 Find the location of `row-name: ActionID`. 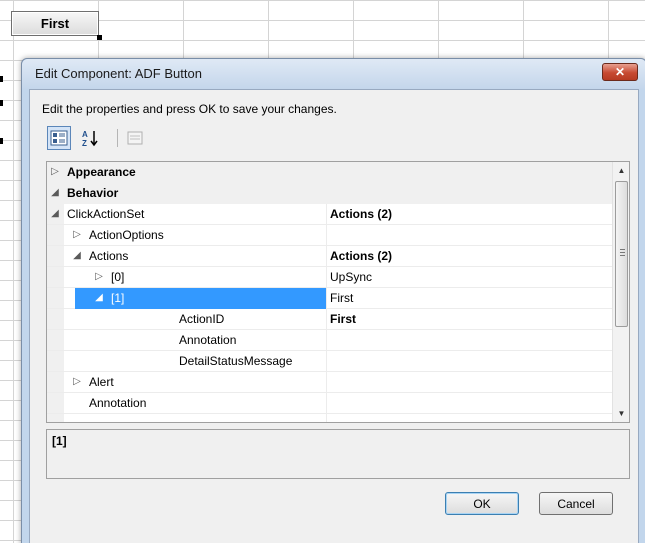

row-name: ActionID is located at coordinates (202, 319).